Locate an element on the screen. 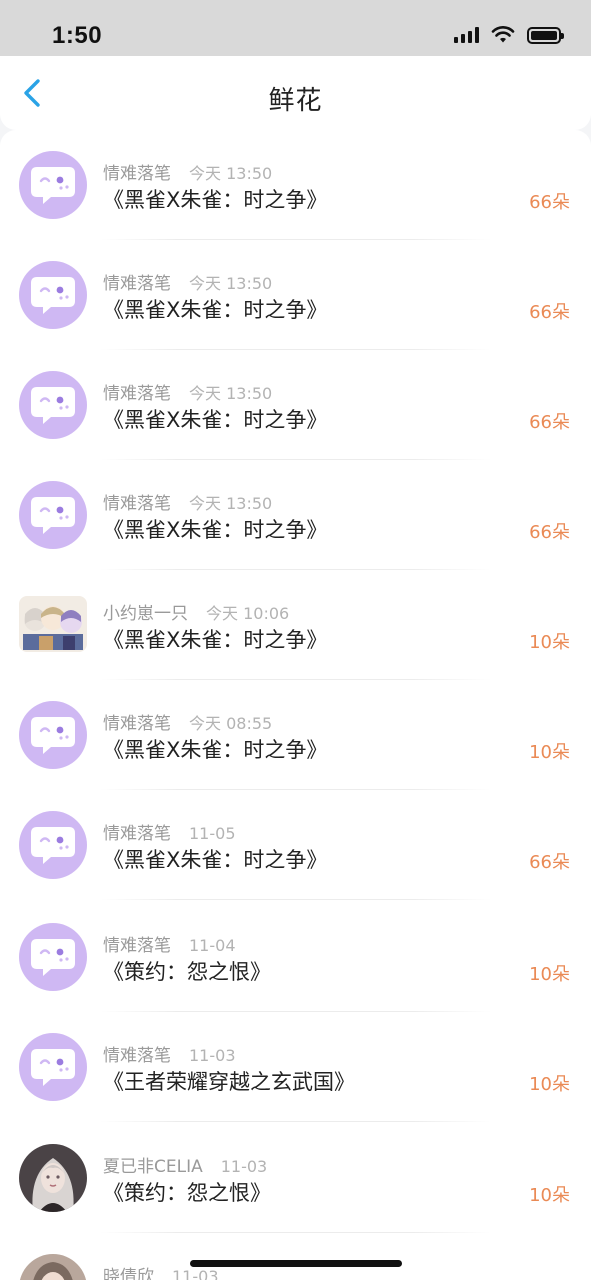  cellular-signal-icon is located at coordinates (466, 35).